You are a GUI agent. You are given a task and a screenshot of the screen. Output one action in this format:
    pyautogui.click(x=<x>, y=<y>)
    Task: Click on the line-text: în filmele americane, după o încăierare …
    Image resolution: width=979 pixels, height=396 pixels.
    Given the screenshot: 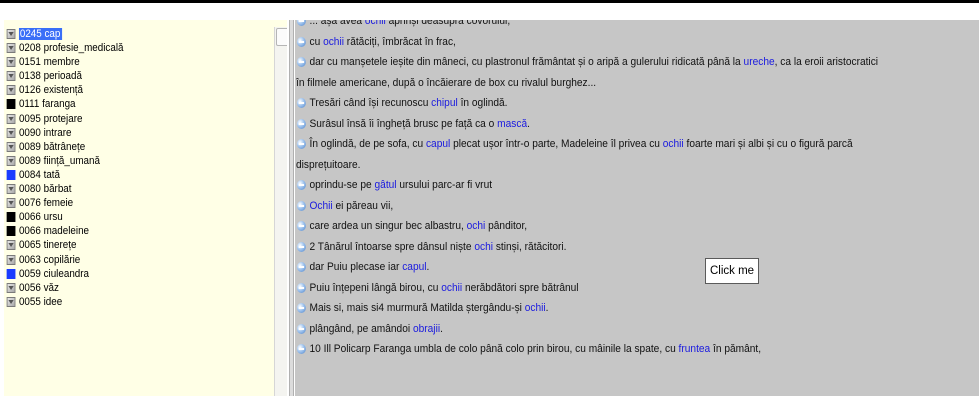 What is the action you would take?
    pyautogui.click(x=446, y=82)
    